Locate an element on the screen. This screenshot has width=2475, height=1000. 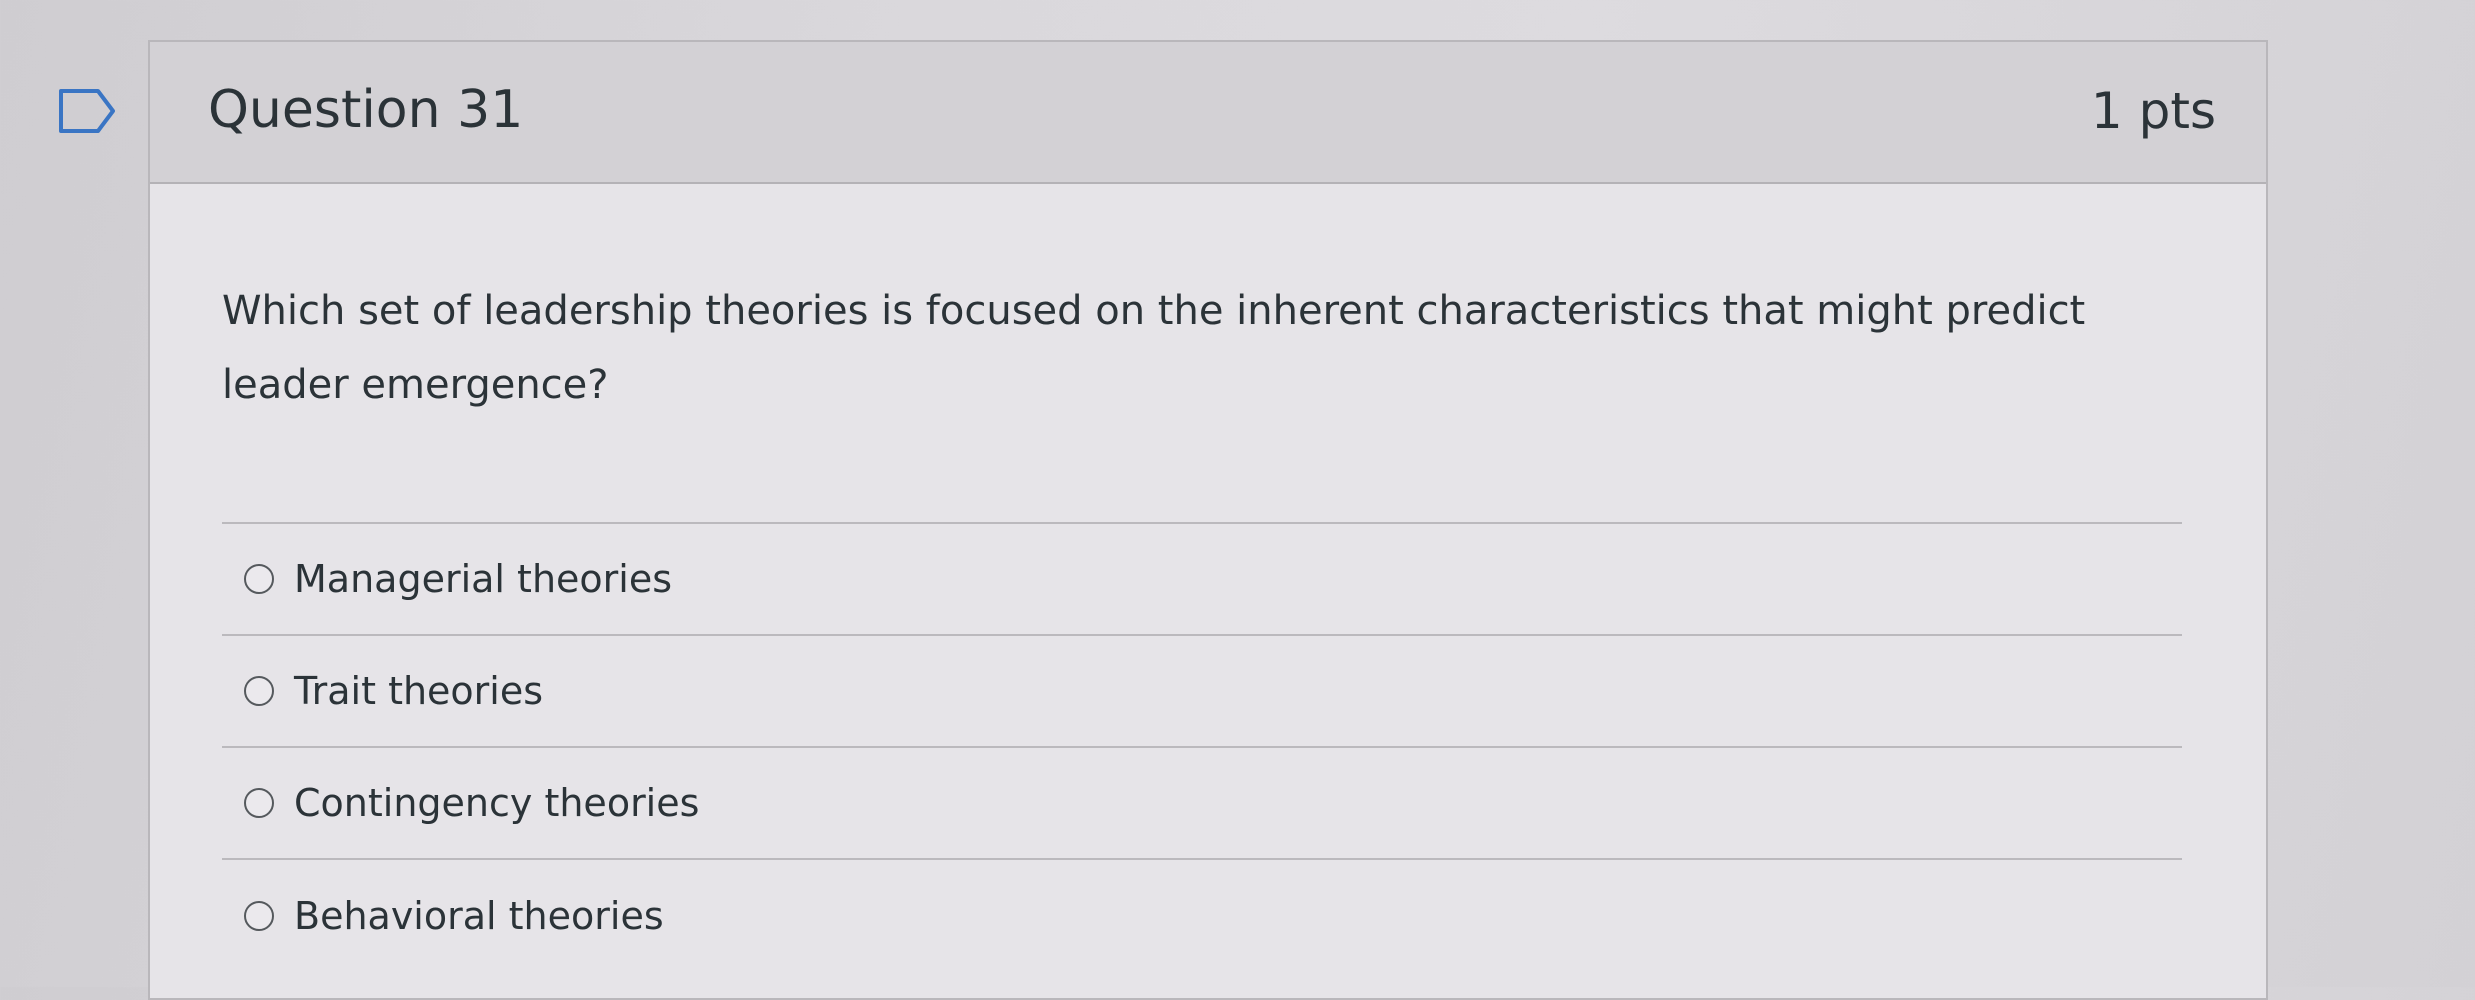
answer-option-contingency: Contingency theories is located at coordinates (1202, 804).